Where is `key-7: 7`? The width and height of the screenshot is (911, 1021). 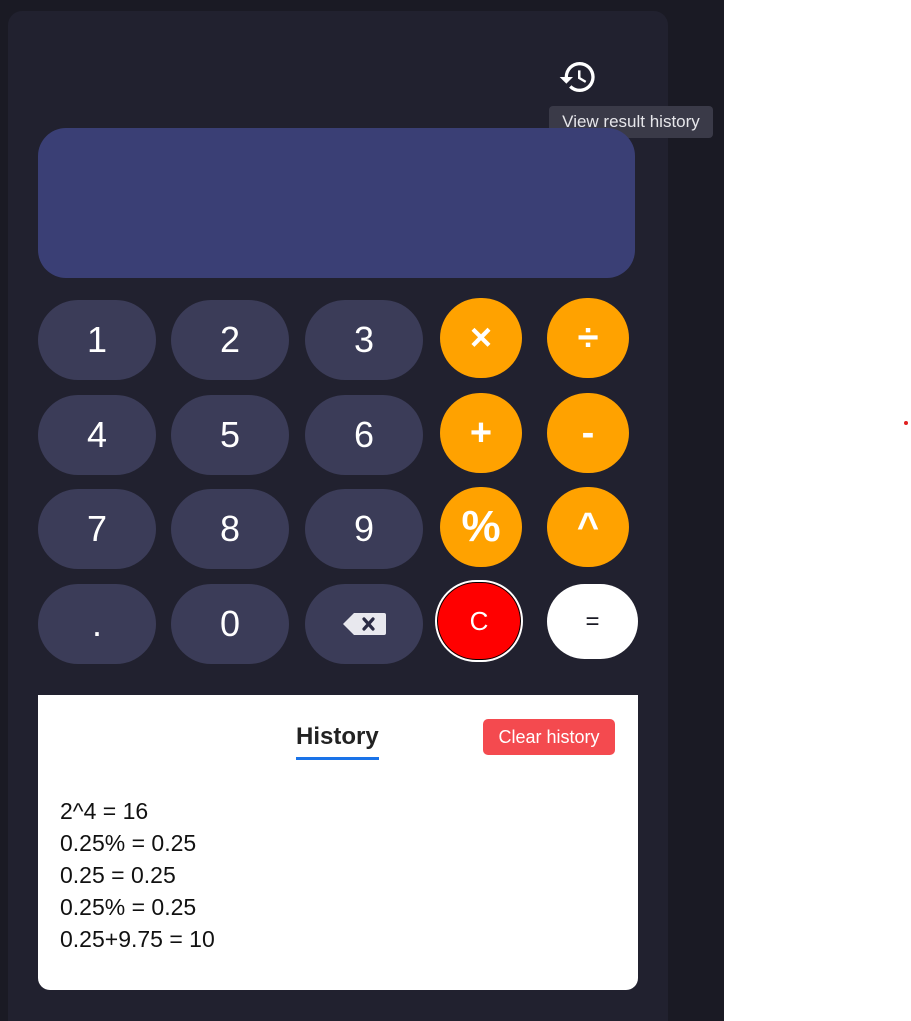 key-7: 7 is located at coordinates (97, 529).